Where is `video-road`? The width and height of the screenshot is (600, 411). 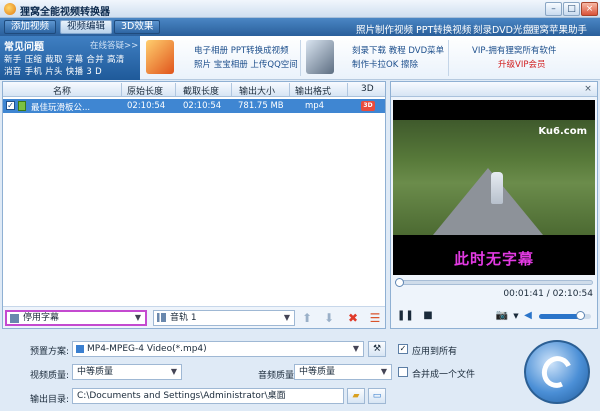
video-road is located at coordinates (488, 201).